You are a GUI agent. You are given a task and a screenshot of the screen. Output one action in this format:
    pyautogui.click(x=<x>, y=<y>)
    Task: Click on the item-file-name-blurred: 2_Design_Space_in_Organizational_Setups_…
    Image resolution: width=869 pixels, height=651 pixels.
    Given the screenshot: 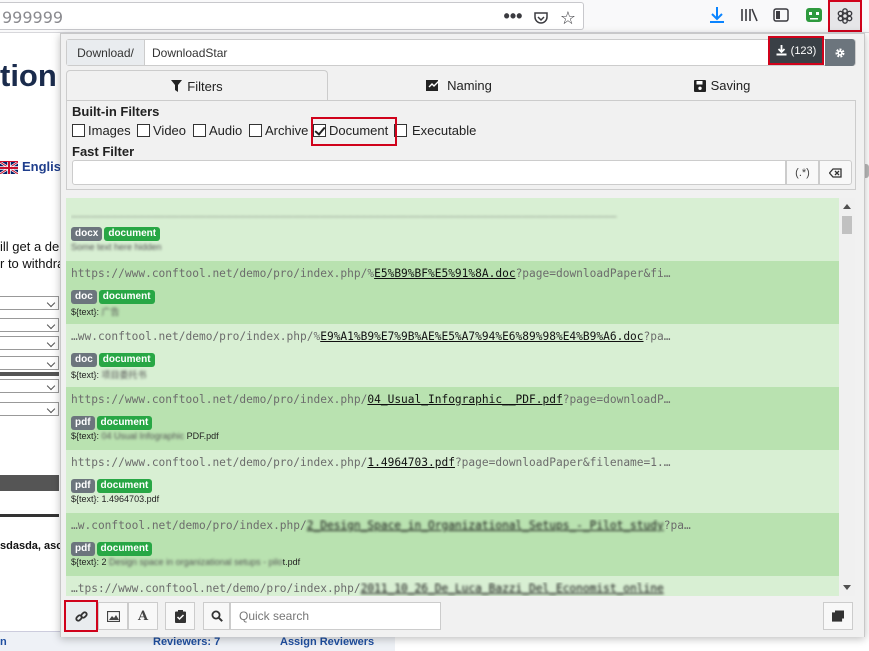 What is the action you would take?
    pyautogui.click(x=485, y=525)
    